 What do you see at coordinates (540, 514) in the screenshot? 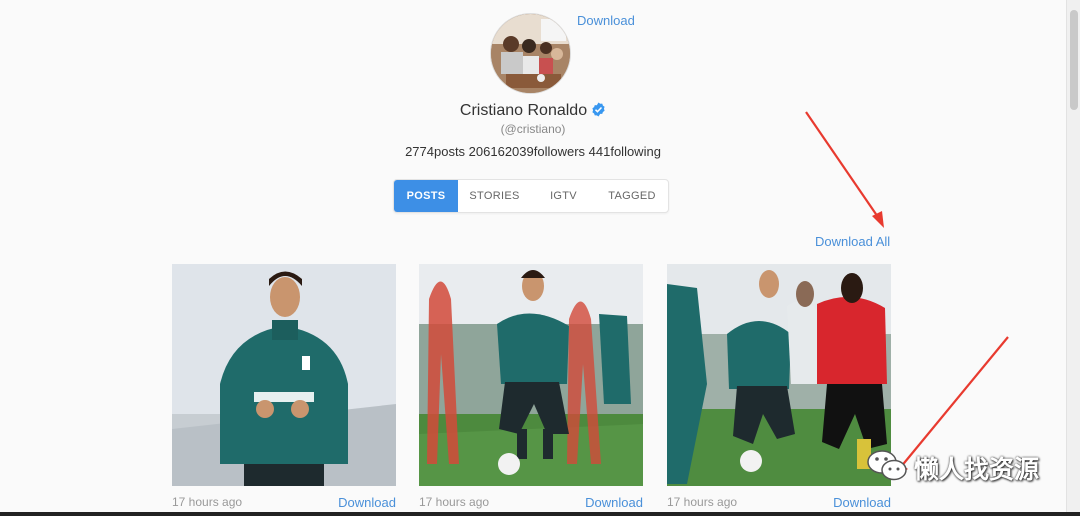
I see `bottom-edge` at bounding box center [540, 514].